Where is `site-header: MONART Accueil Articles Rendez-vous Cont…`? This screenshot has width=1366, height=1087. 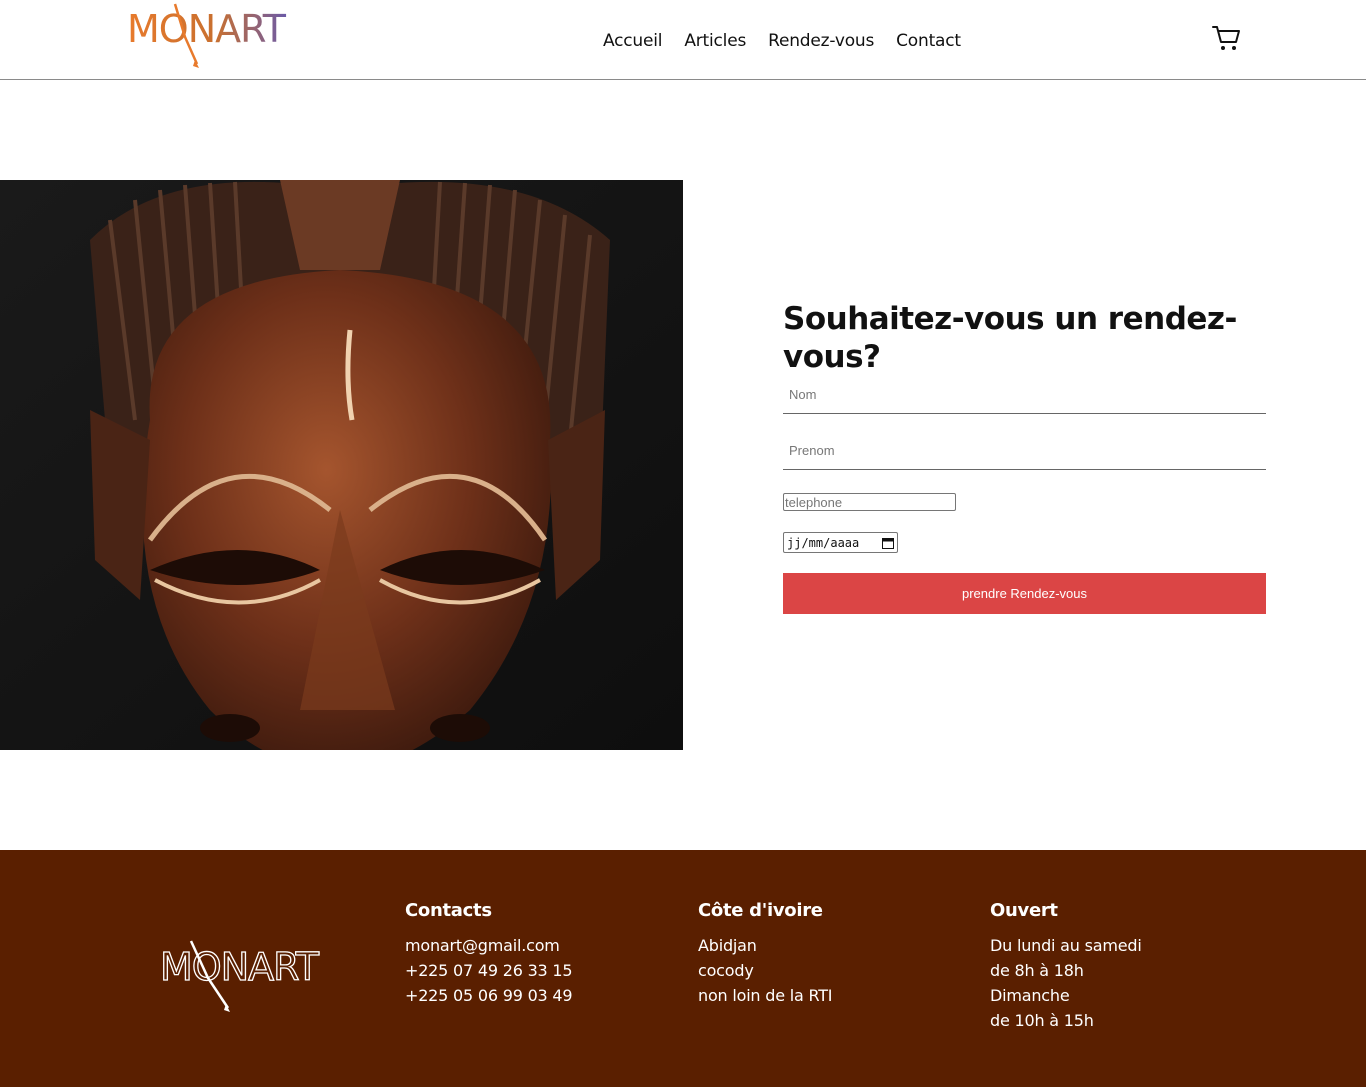 site-header: MONART Accueil Articles Rendez-vous Cont… is located at coordinates (683, 40).